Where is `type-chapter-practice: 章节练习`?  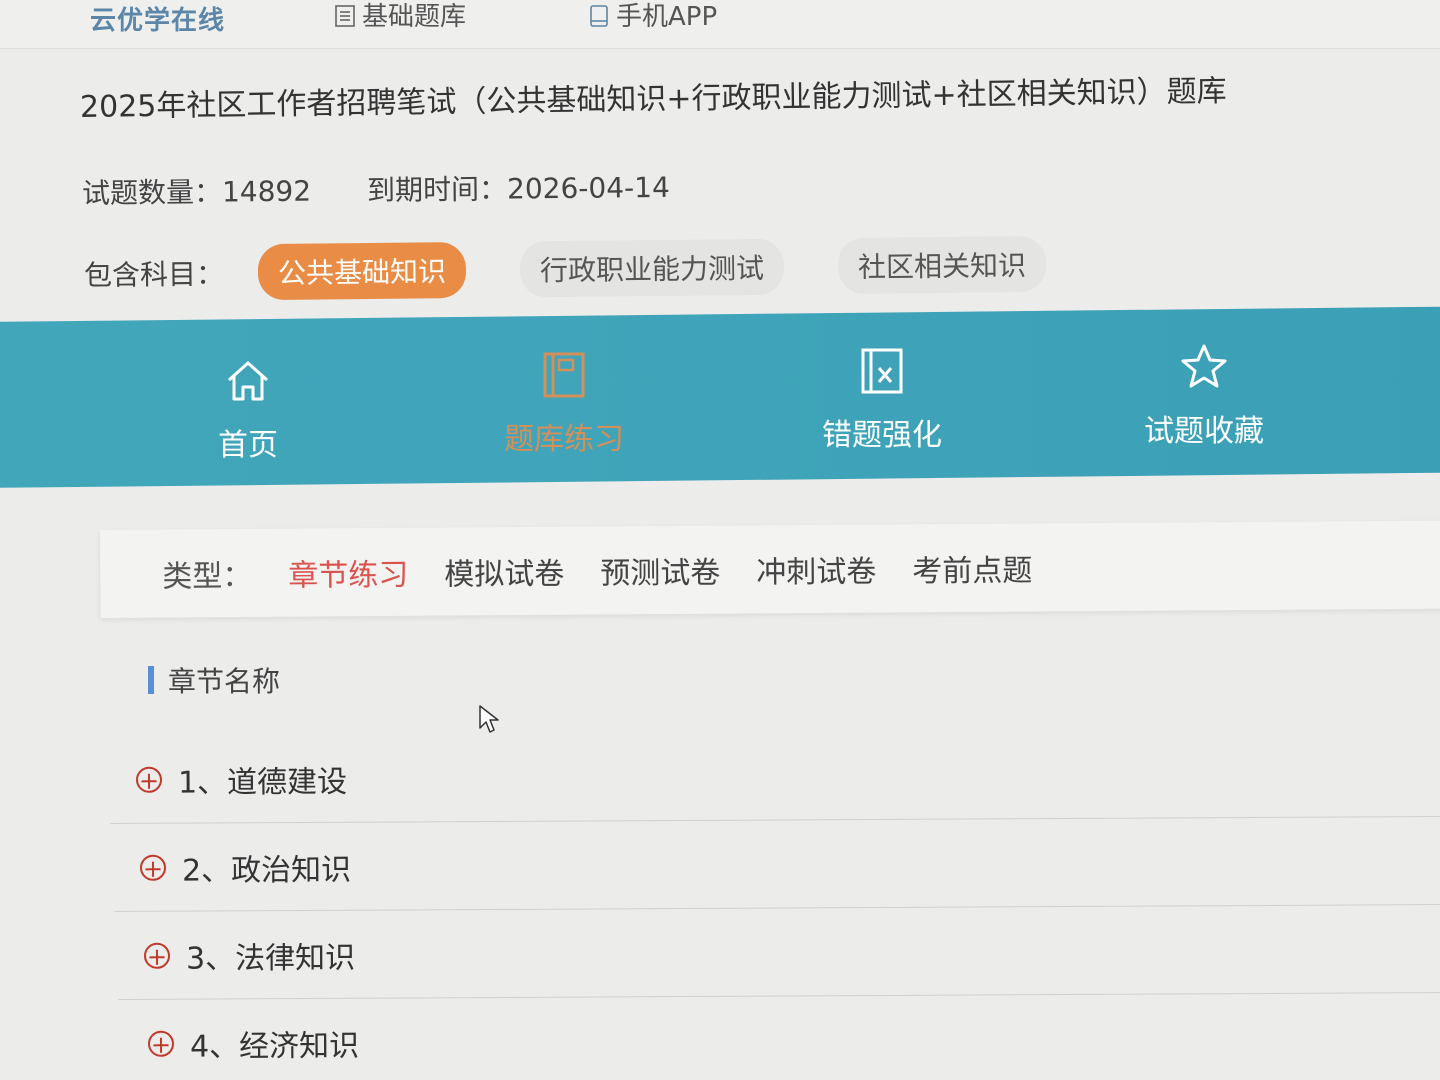
type-chapter-practice: 章节练习 is located at coordinates (348, 572).